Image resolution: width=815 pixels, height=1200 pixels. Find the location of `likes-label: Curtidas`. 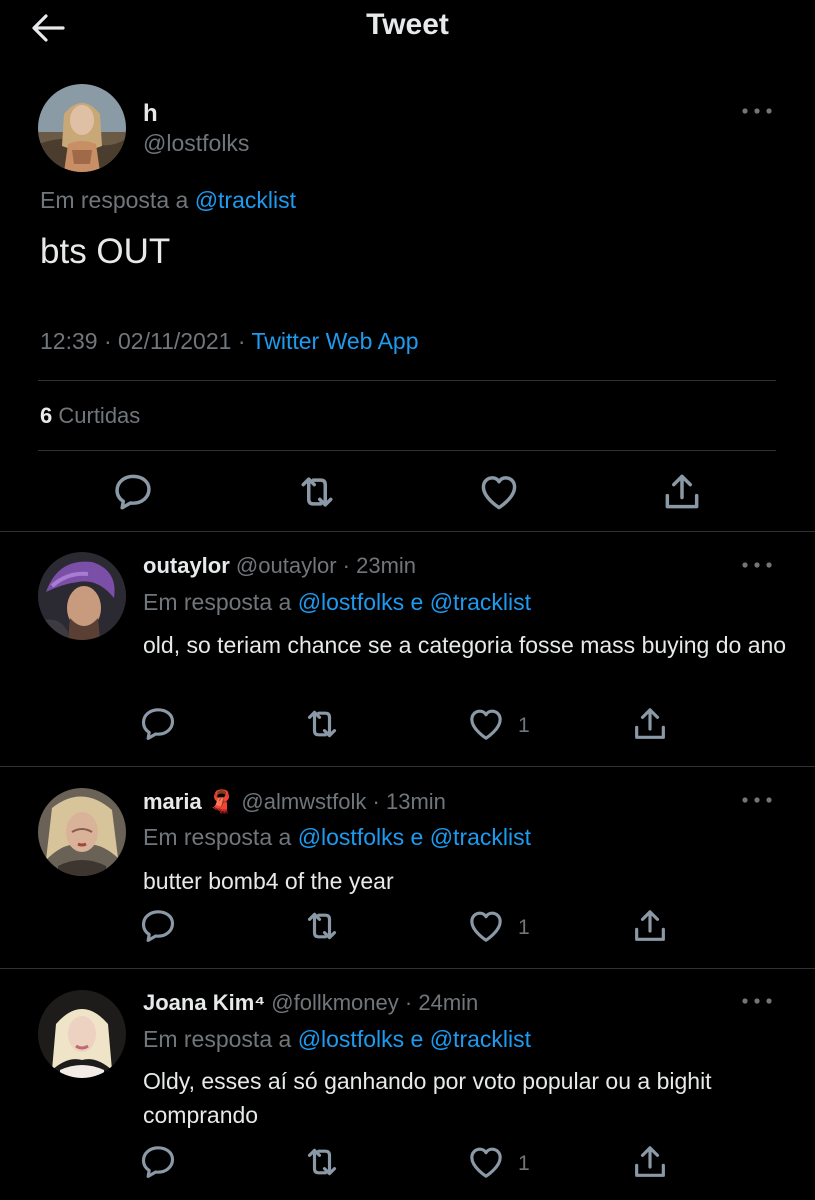

likes-label: Curtidas is located at coordinates (99, 415).